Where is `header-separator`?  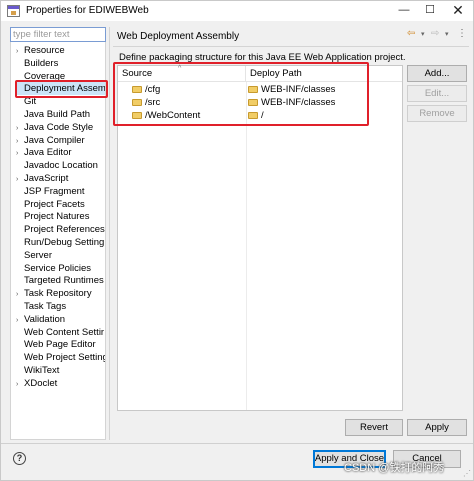
header-separator is located at coordinates (291, 46).